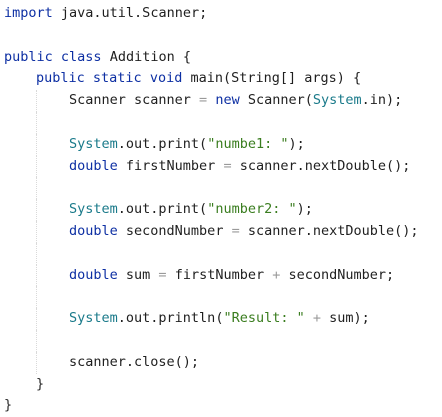 The width and height of the screenshot is (442, 417). I want to click on code-text: Scanner scanner, so click(134, 100).